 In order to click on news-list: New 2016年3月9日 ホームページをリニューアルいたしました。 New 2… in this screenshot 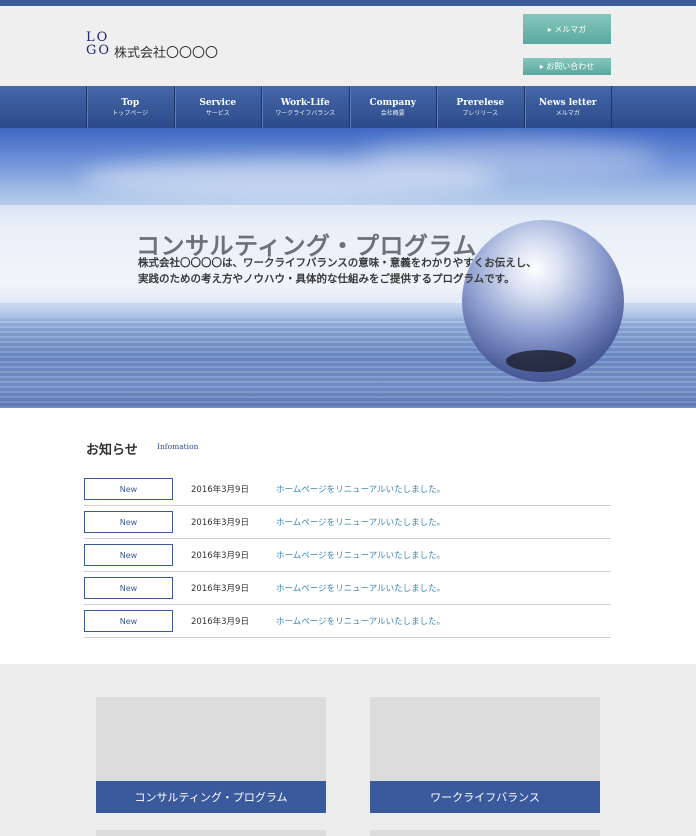, I will do `click(347, 555)`.